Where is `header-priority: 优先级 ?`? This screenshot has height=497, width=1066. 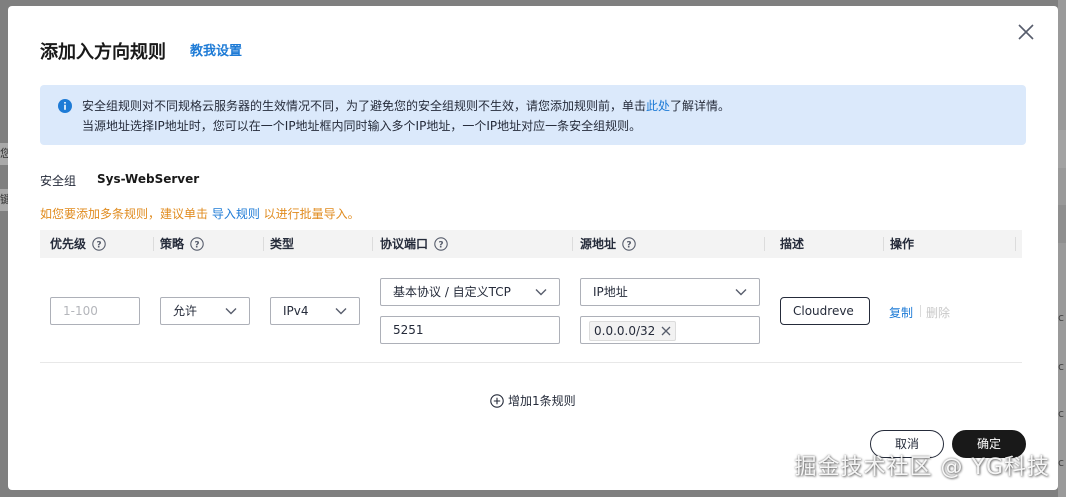 header-priority: 优先级 ? is located at coordinates (102, 244).